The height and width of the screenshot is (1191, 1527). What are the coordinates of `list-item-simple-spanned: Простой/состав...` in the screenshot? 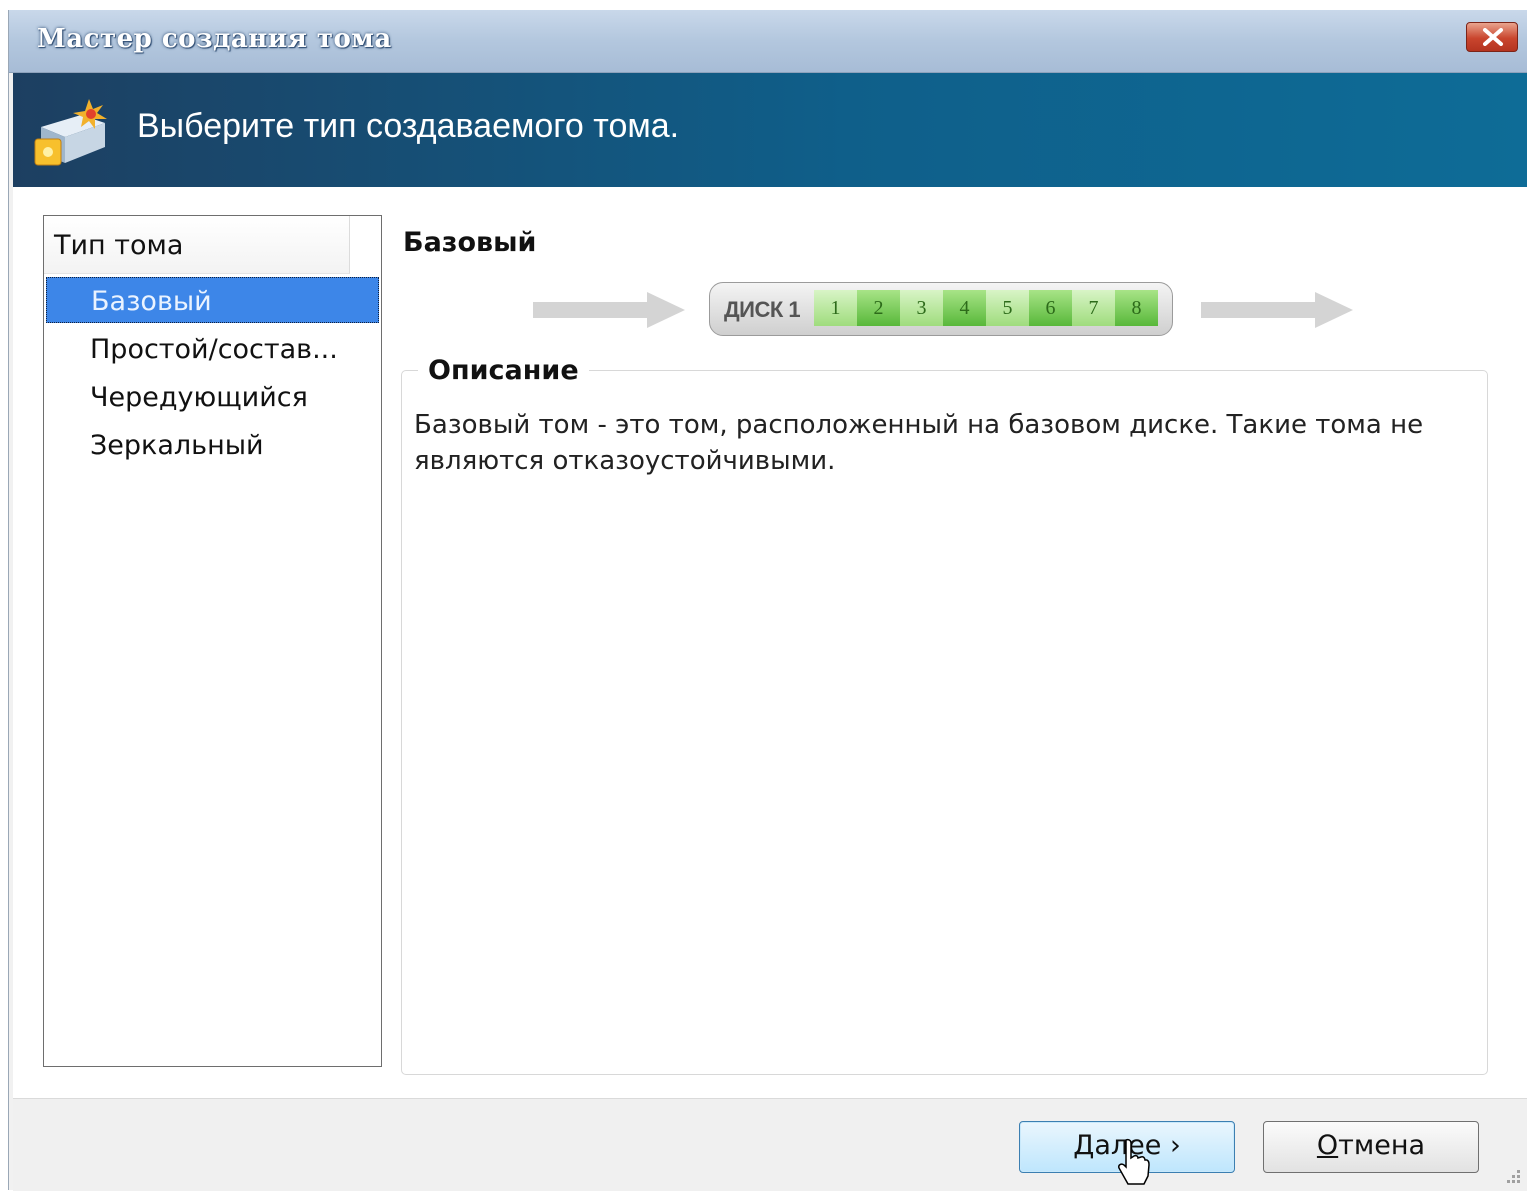 It's located at (212, 349).